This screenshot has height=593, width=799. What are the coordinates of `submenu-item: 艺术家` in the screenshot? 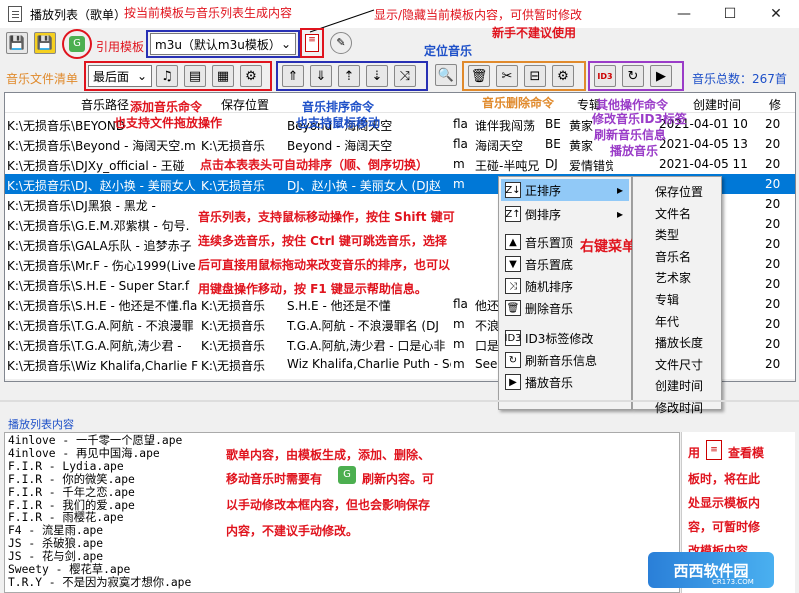 It's located at (673, 277).